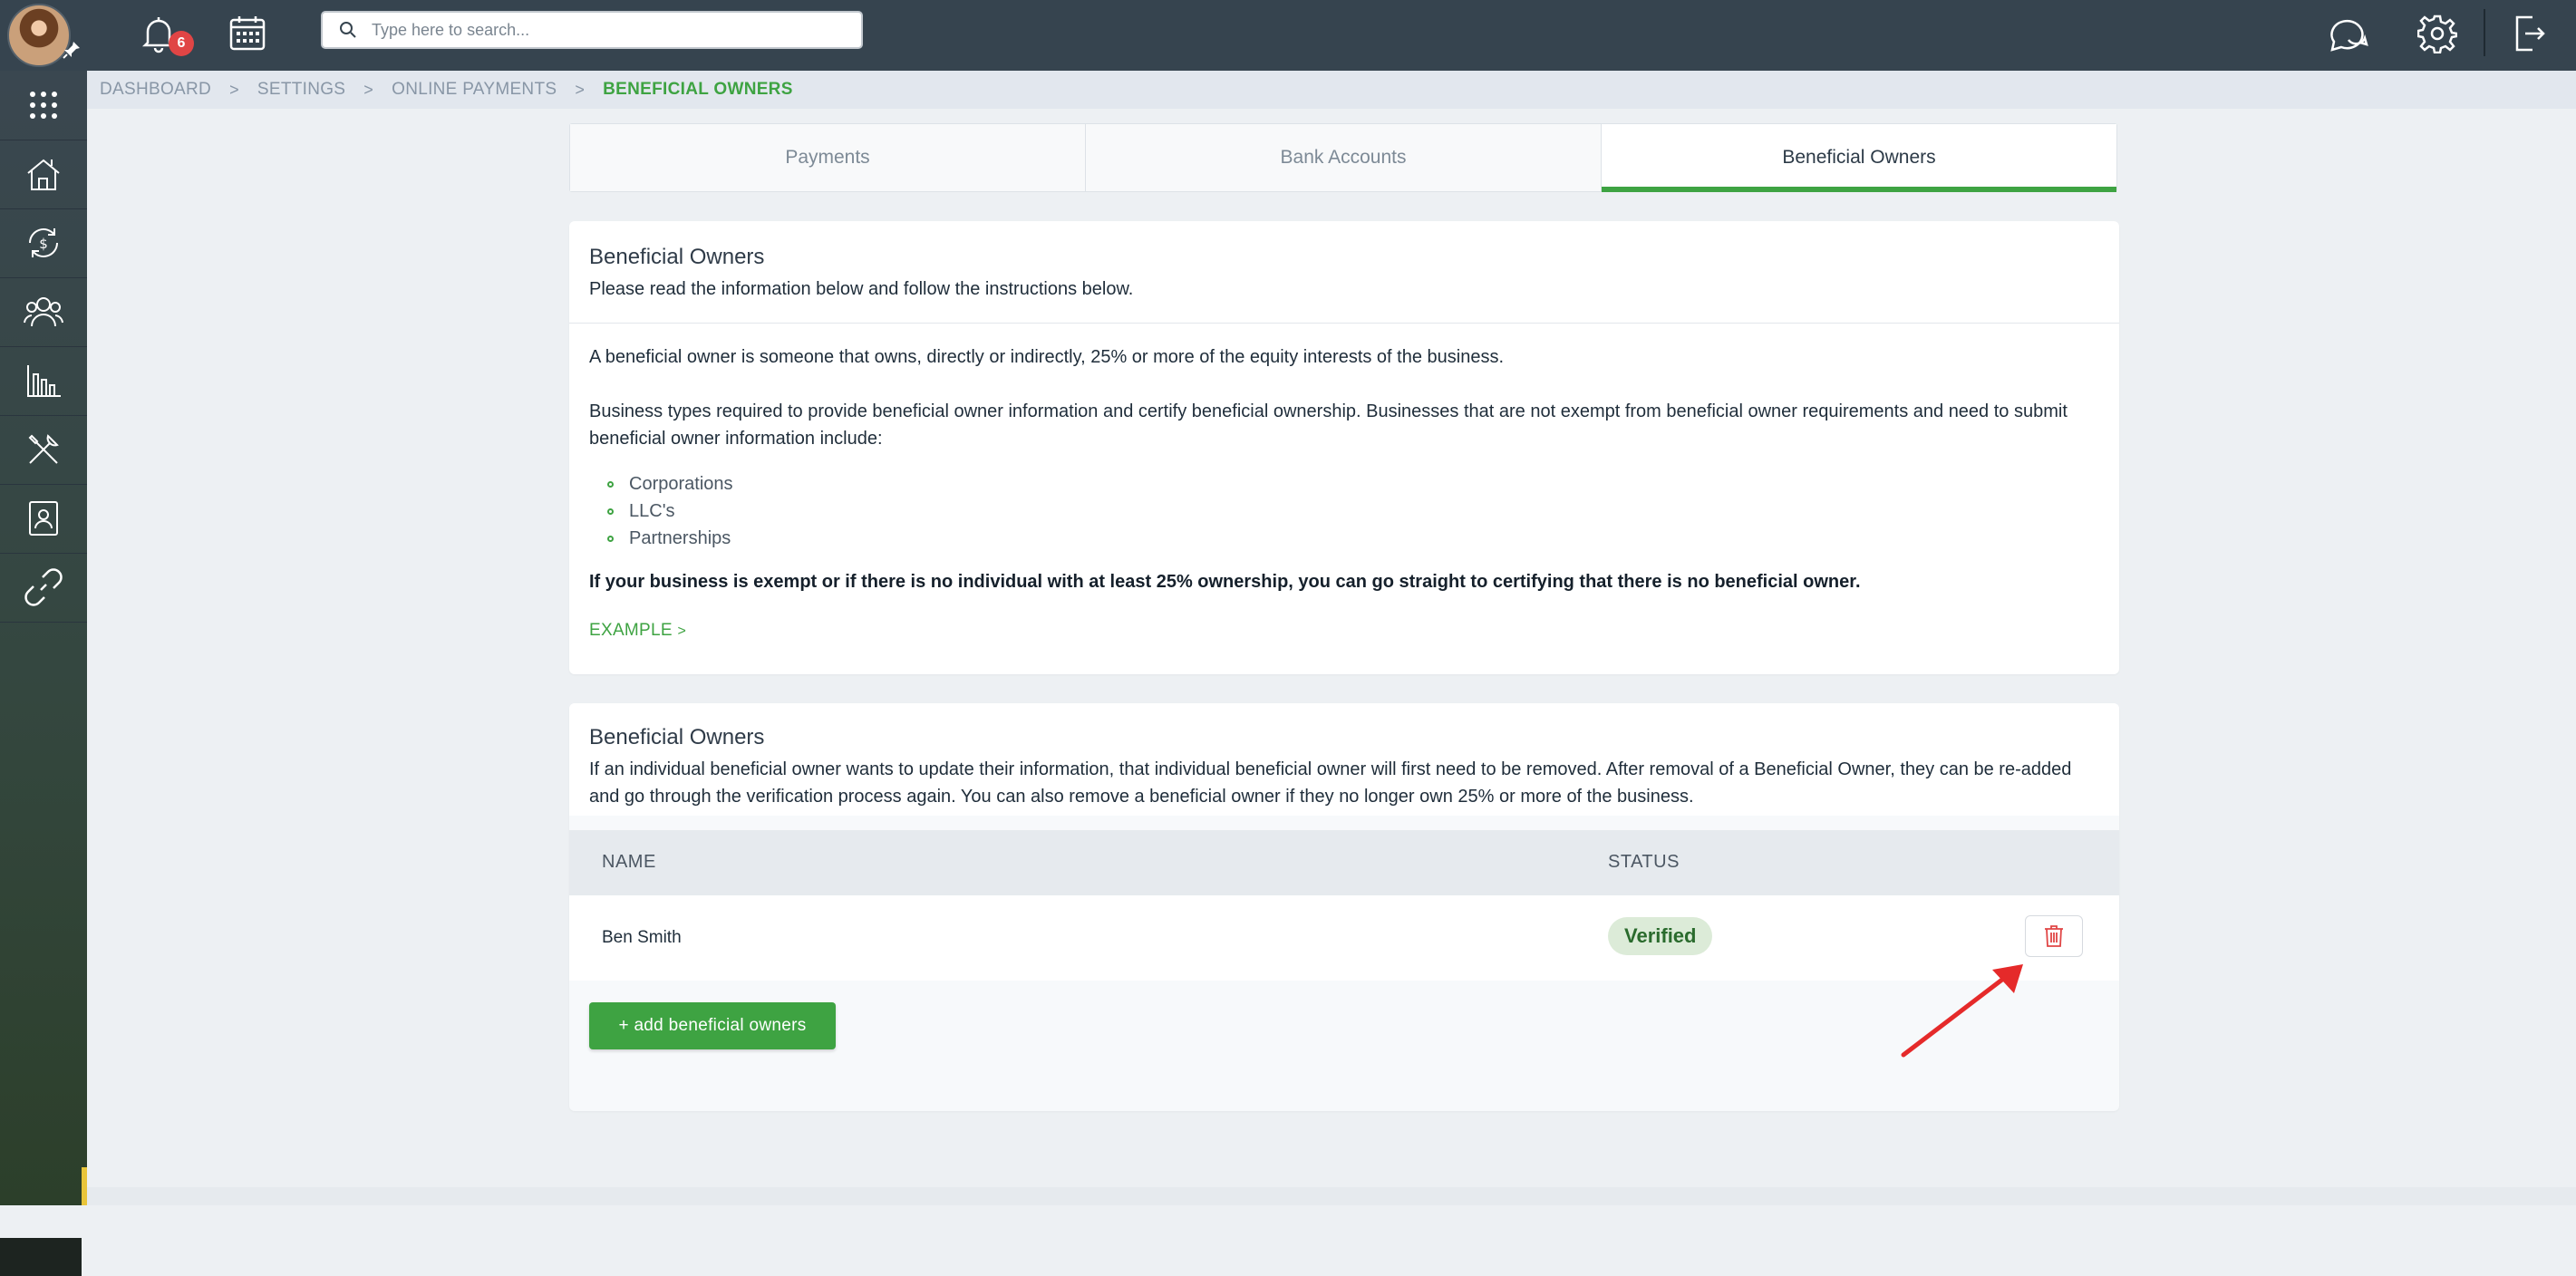  Describe the element at coordinates (155, 90) in the screenshot. I see `breadcrumb-dashboard: DASHBOARD` at that location.